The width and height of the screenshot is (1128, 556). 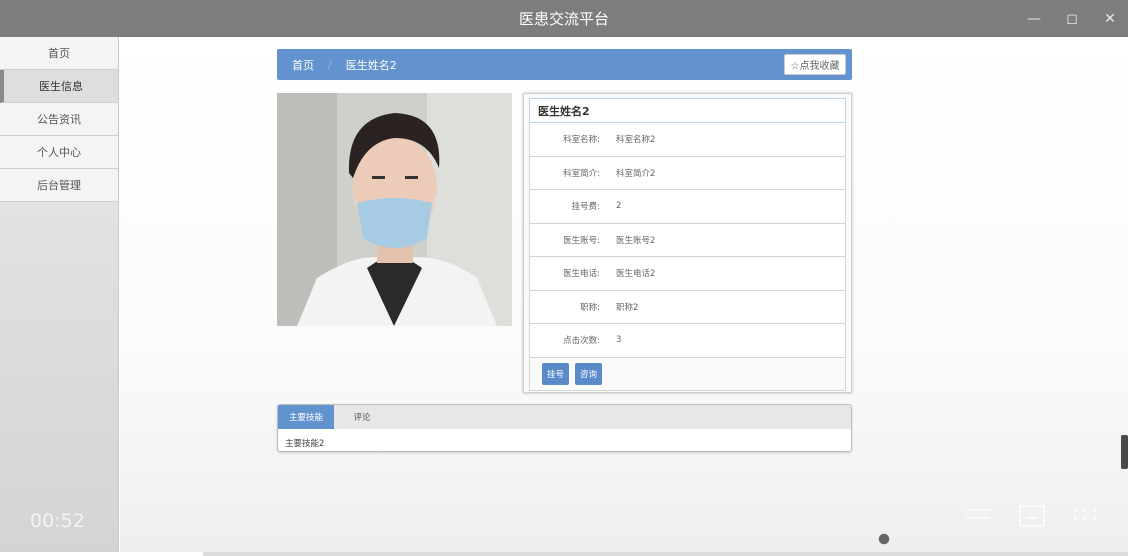 I want to click on sidebar-item-announcements: 公告资讯, so click(x=59, y=119).